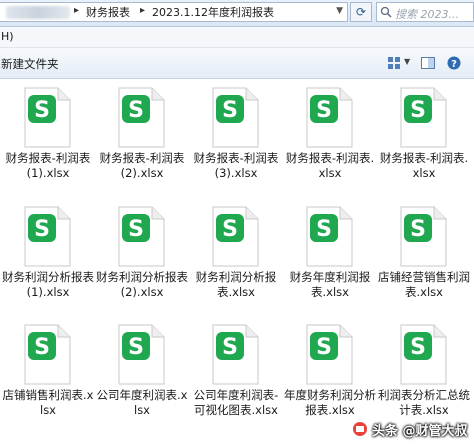  I want to click on file-name: 财务利润分析报表 (1).xlsx, so click(48, 284).